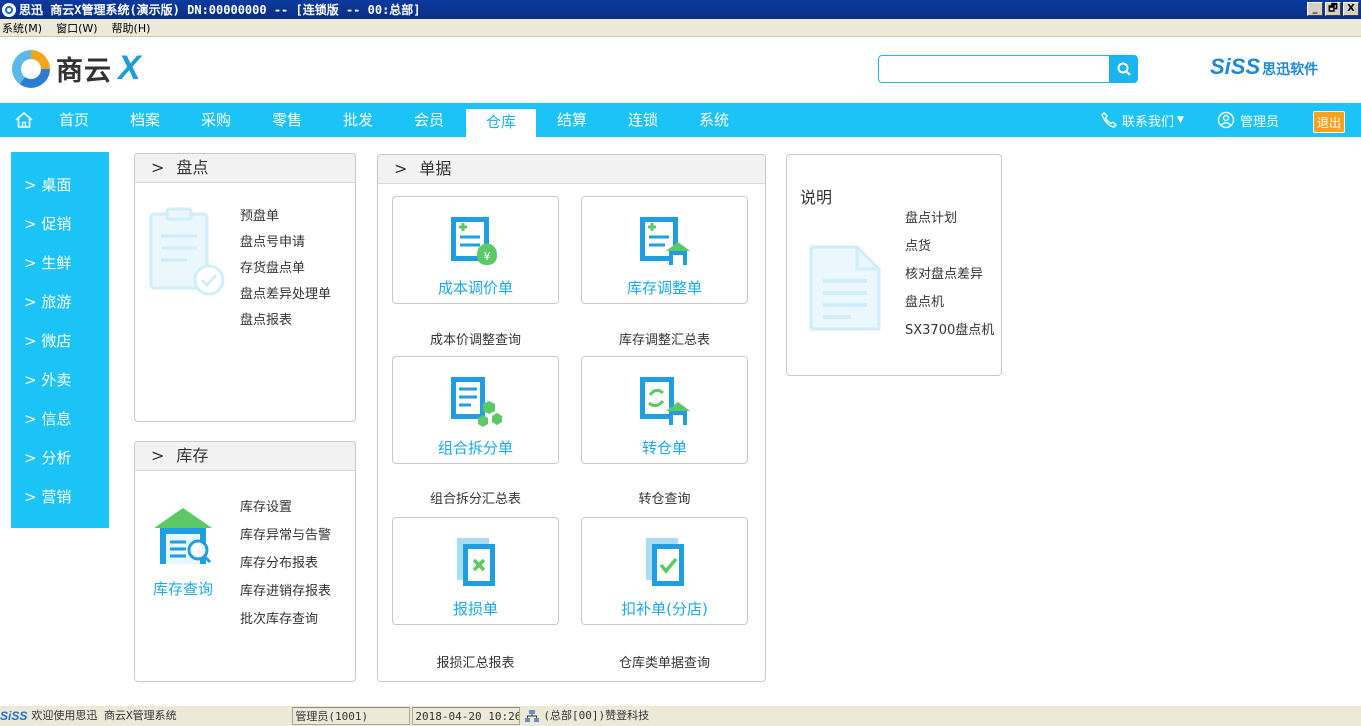 The image size is (1361, 726). What do you see at coordinates (145, 120) in the screenshot?
I see `nav-archive: 档案` at bounding box center [145, 120].